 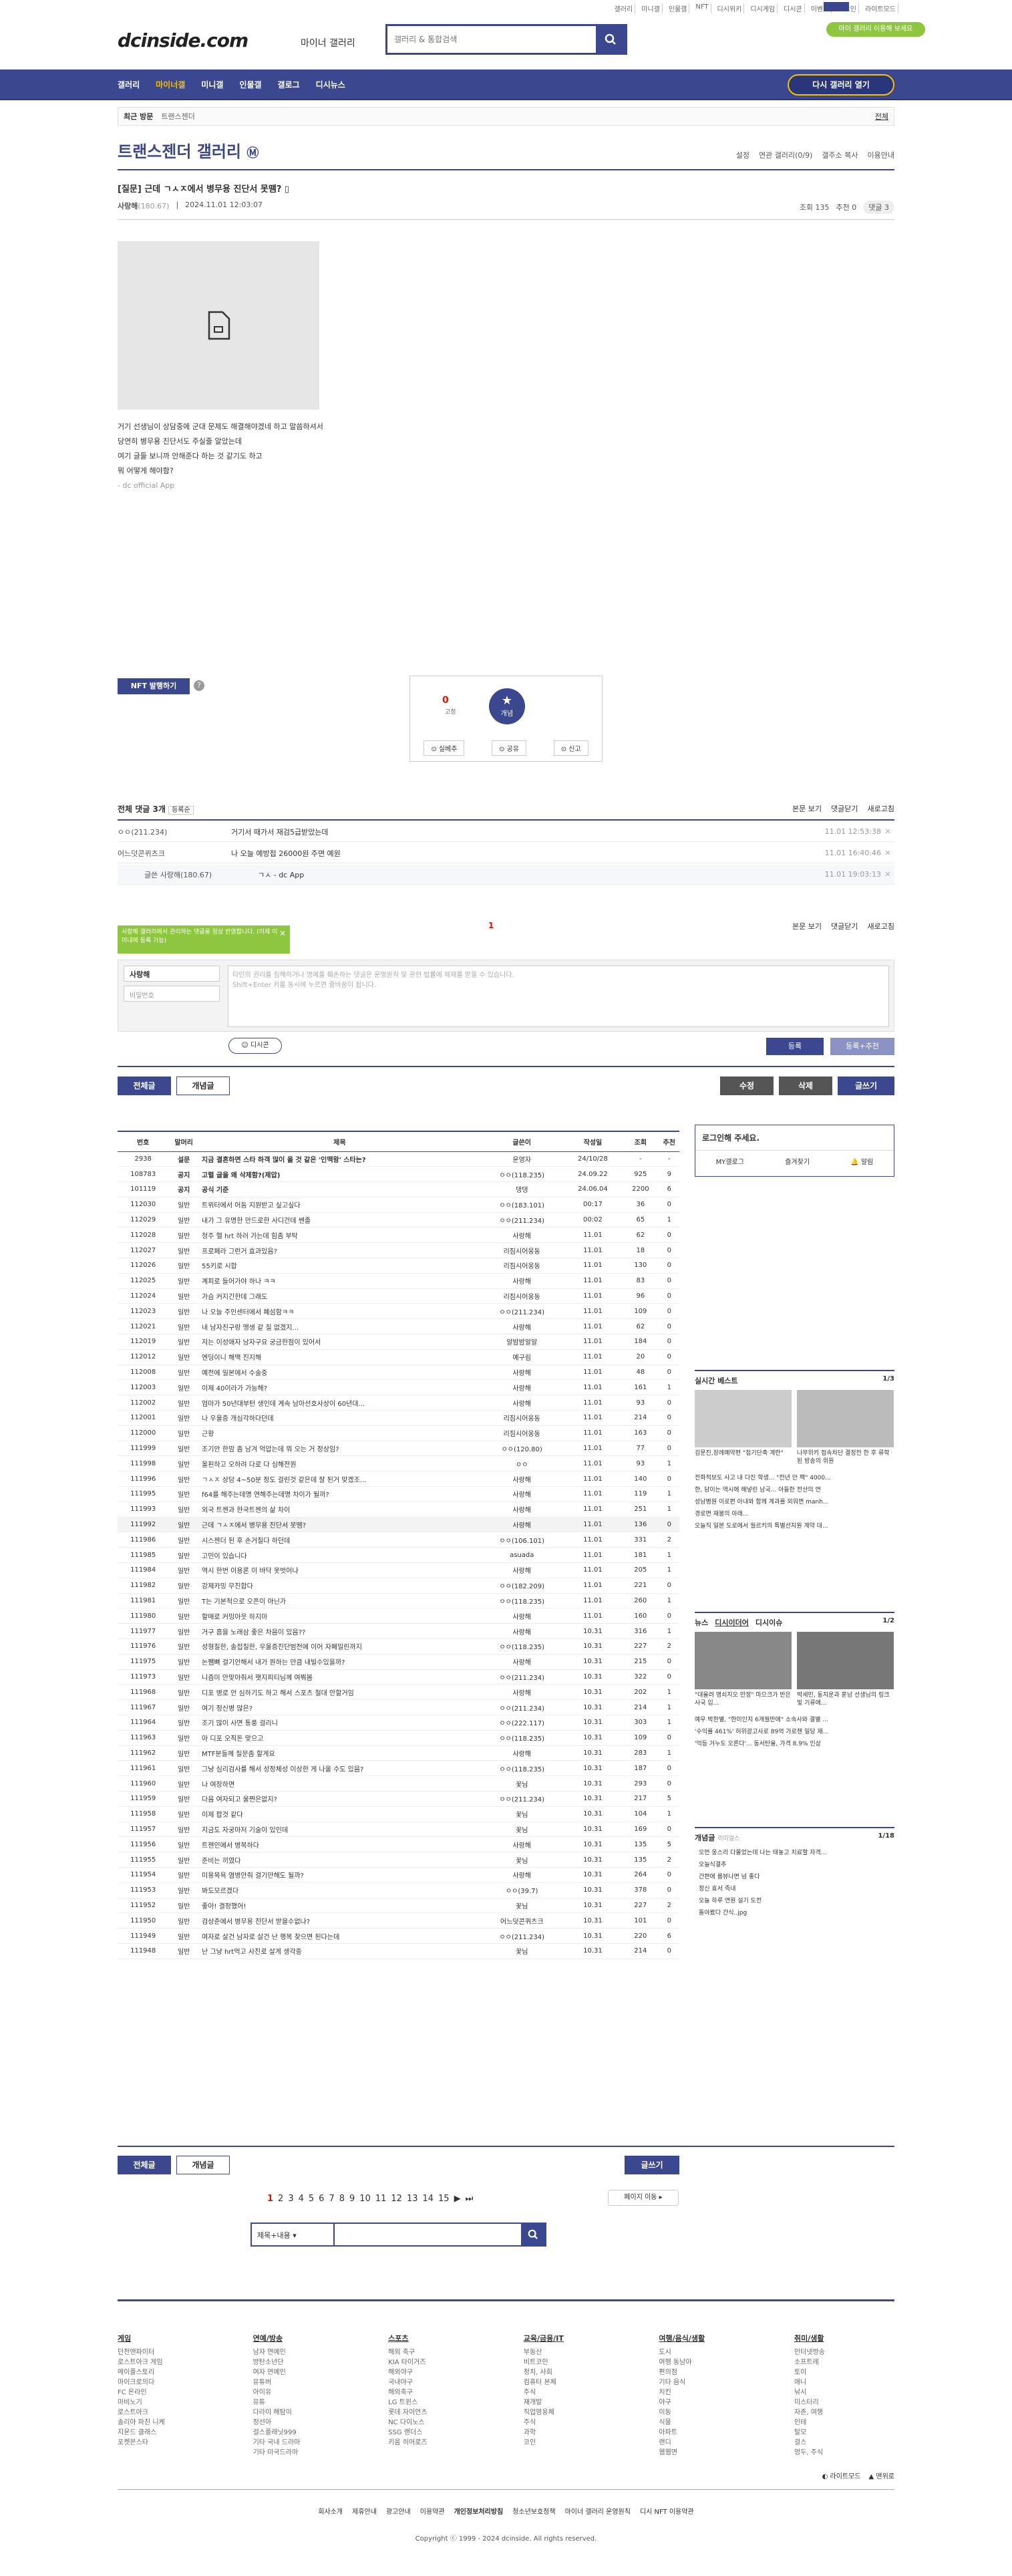 What do you see at coordinates (170, 84) in the screenshot?
I see `gnb-item: 마이너갤` at bounding box center [170, 84].